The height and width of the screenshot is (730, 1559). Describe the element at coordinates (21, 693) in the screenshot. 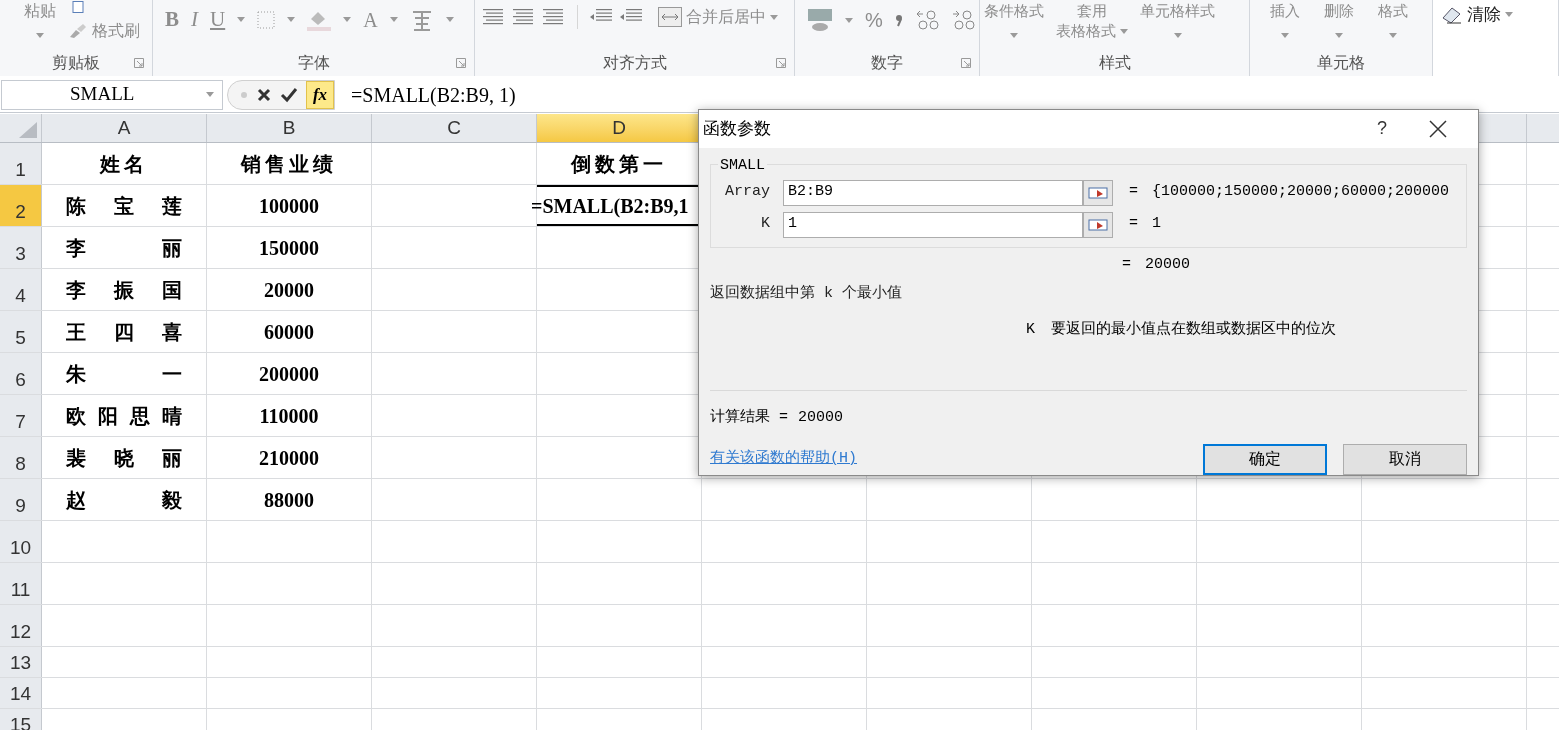

I see `row-header: 14` at that location.